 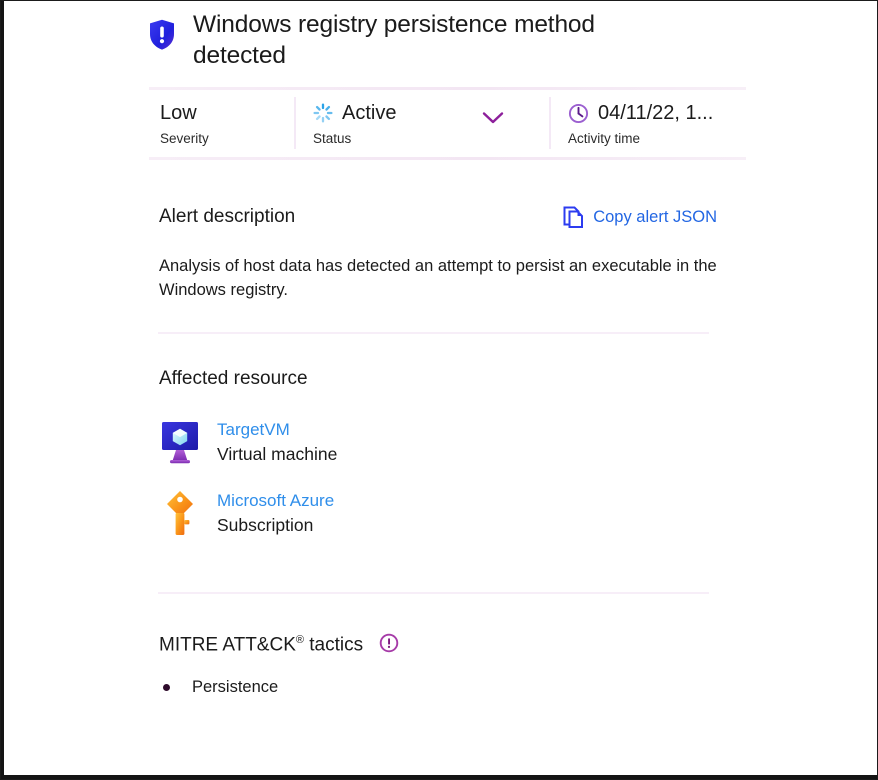 I want to click on bullet-icon, so click(x=166, y=687).